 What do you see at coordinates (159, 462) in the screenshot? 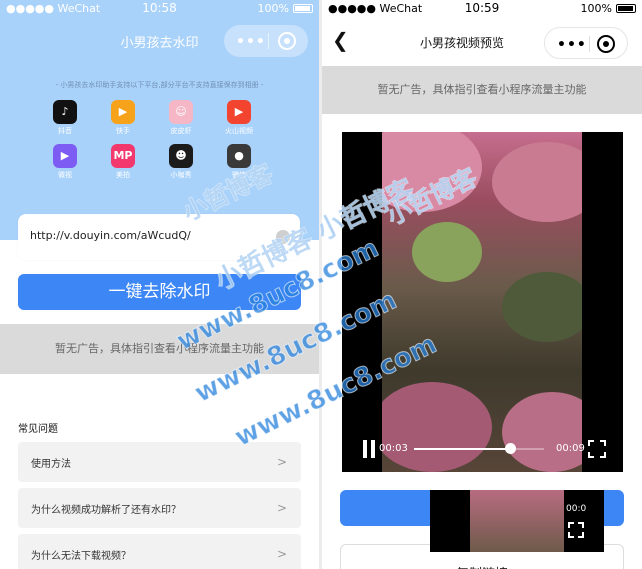
I see `faq-item-usage: 使用方法 >` at bounding box center [159, 462].